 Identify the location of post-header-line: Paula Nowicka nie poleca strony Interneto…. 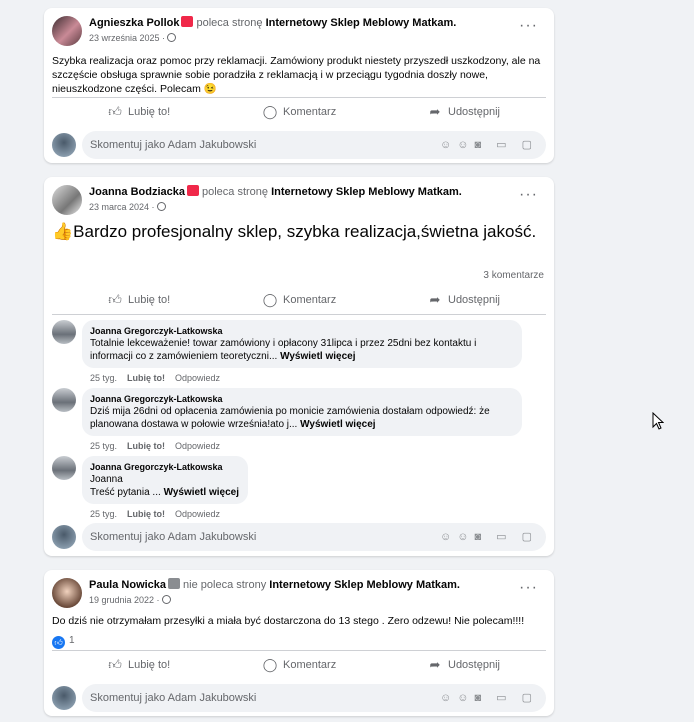
(274, 585).